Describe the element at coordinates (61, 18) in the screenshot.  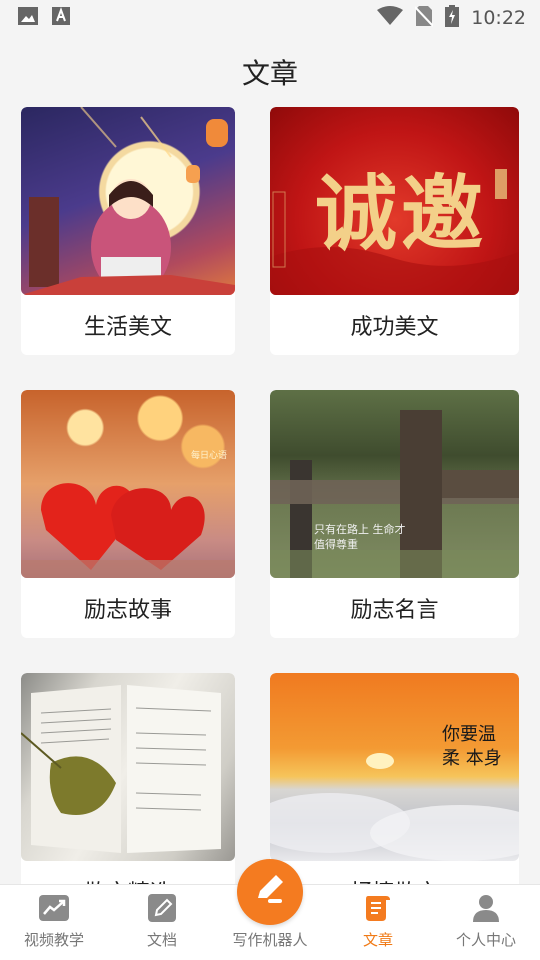
I see `font-icon` at that location.